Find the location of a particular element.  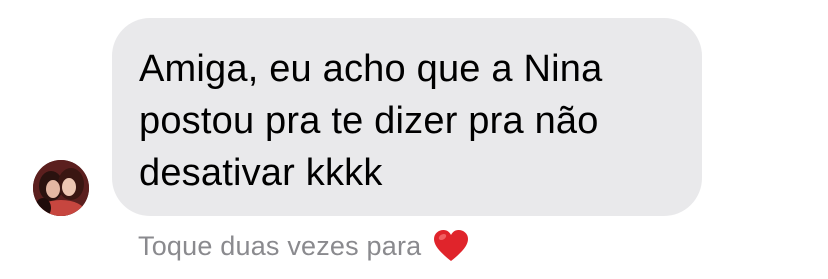

heart-icon is located at coordinates (451, 246).